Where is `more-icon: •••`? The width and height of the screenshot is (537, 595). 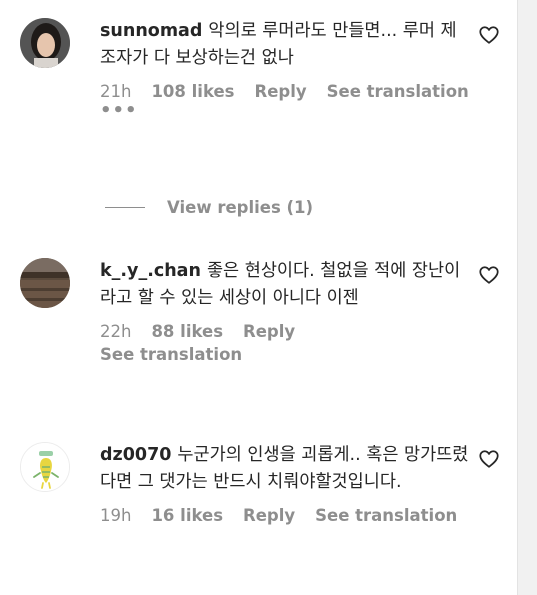
more-icon: ••• is located at coordinates (285, 111).